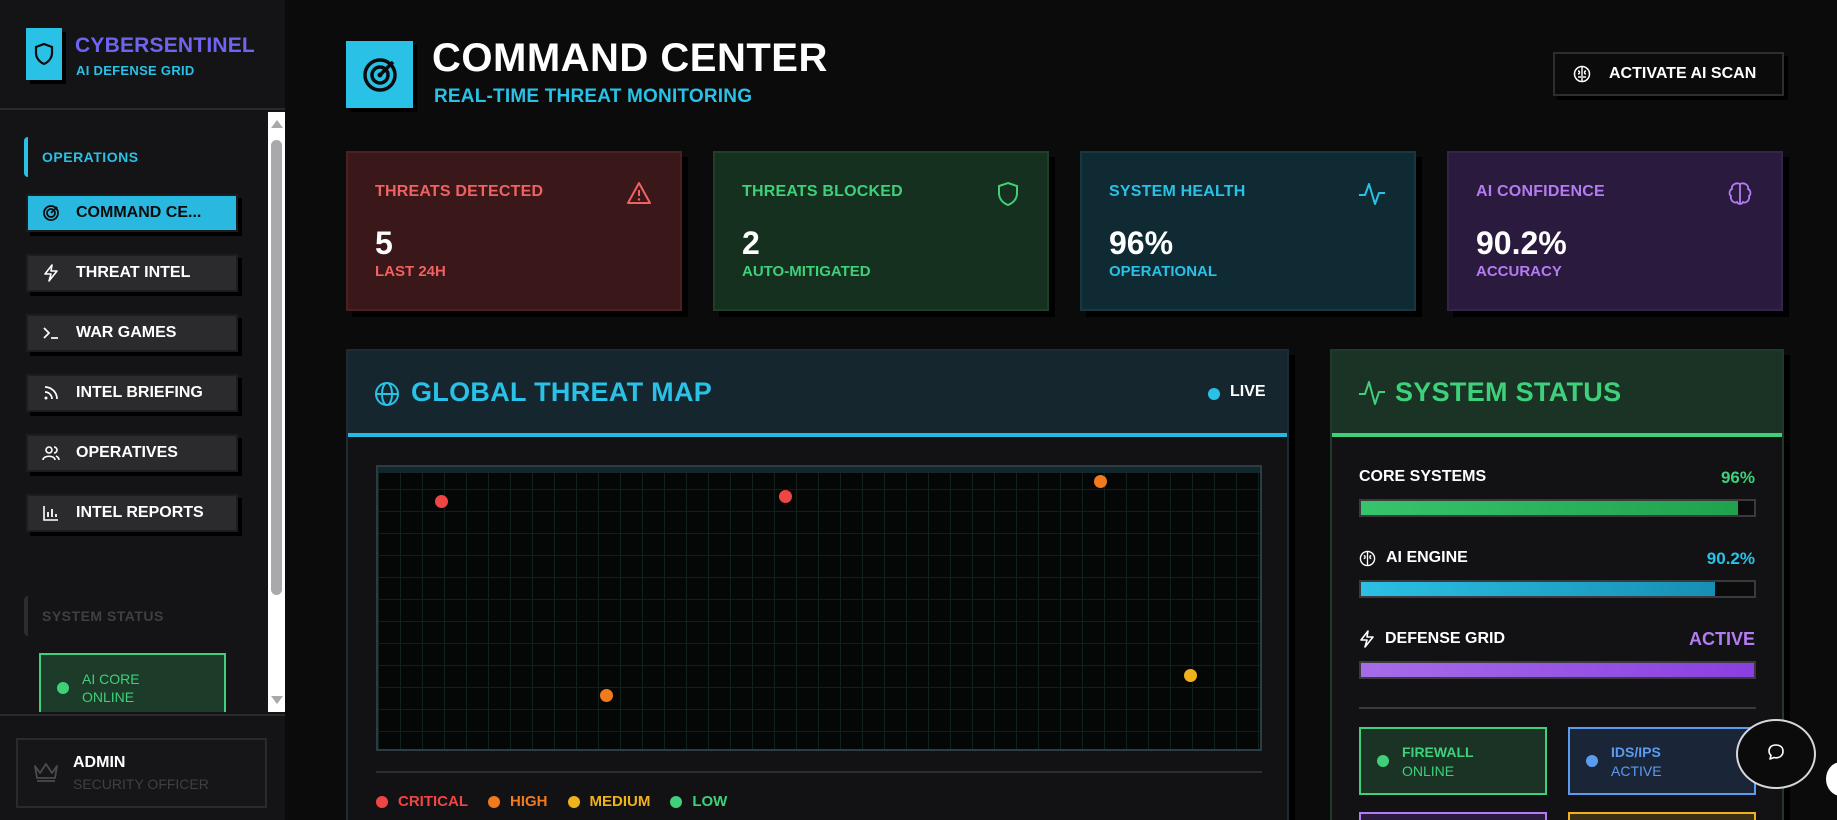 The width and height of the screenshot is (1837, 820). Describe the element at coordinates (379, 74) in the screenshot. I see `command-center-logo-icon` at that location.